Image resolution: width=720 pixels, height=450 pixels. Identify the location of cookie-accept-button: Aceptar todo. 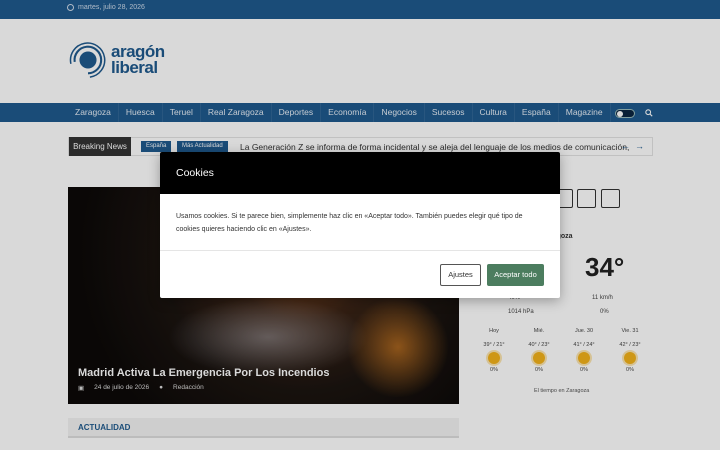
(515, 275).